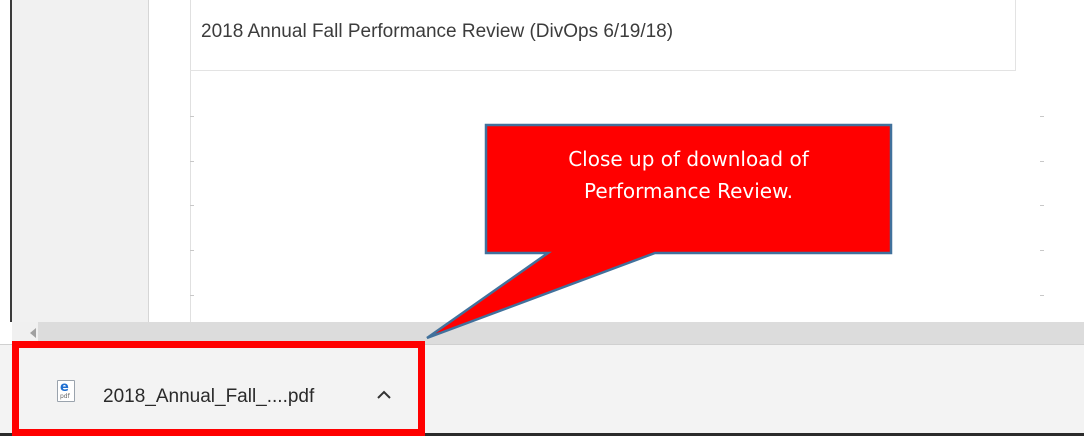 The image size is (1084, 436). I want to click on download-file-name: 2018_Annual_Fall_....pdf, so click(208, 397).